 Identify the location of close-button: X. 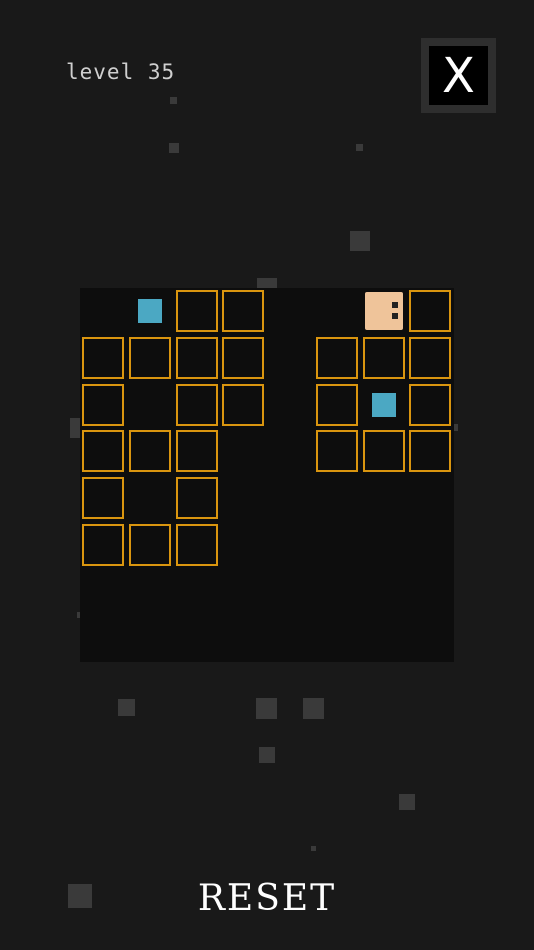
(458, 75).